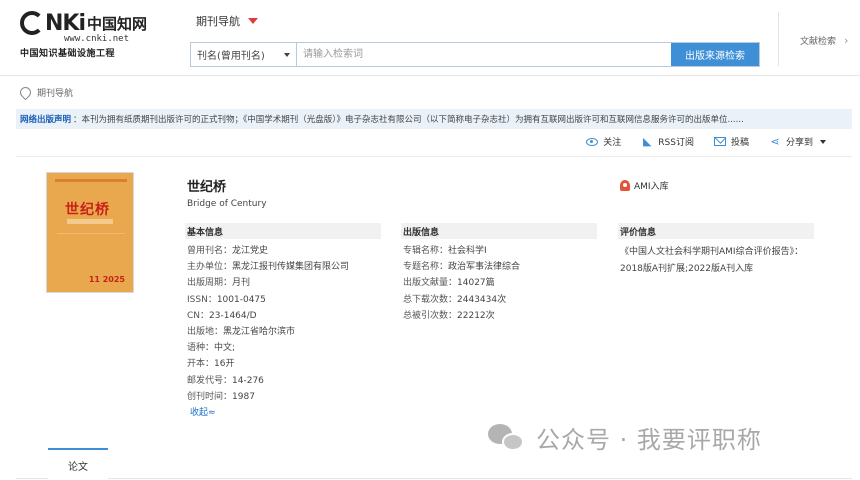  I want to click on share-label: 分享到, so click(799, 143).